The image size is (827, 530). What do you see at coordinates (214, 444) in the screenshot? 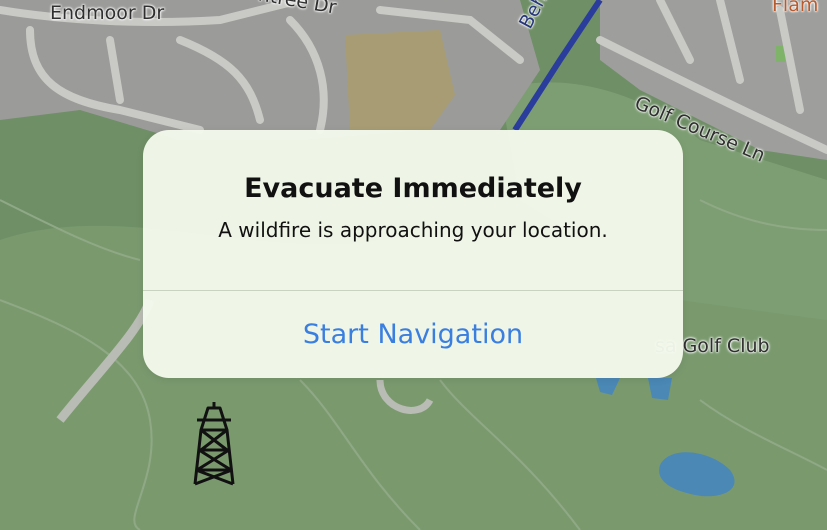
I see `power-tower-icon` at bounding box center [214, 444].